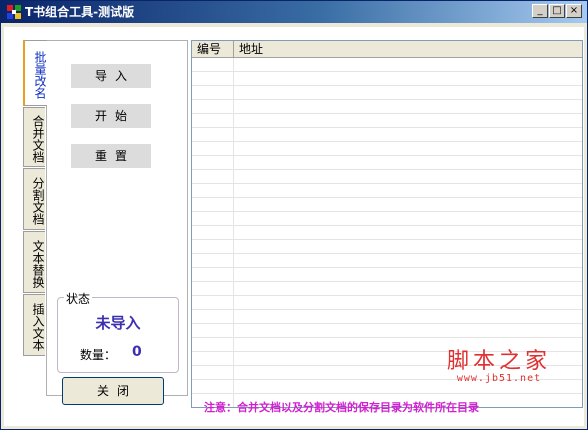  Describe the element at coordinates (557, 11) in the screenshot. I see `maximize-button: □` at that location.